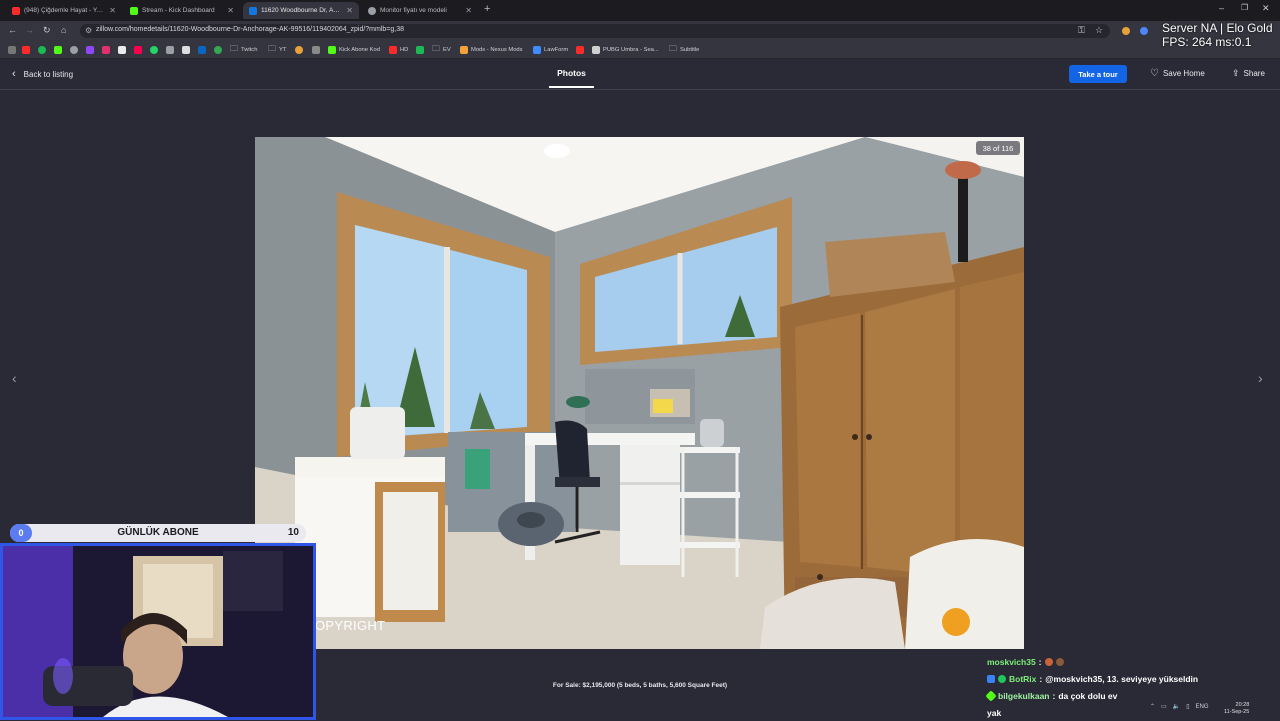 This screenshot has width=1280, height=721. Describe the element at coordinates (571, 73) in the screenshot. I see `tab-photos: Photos` at that location.